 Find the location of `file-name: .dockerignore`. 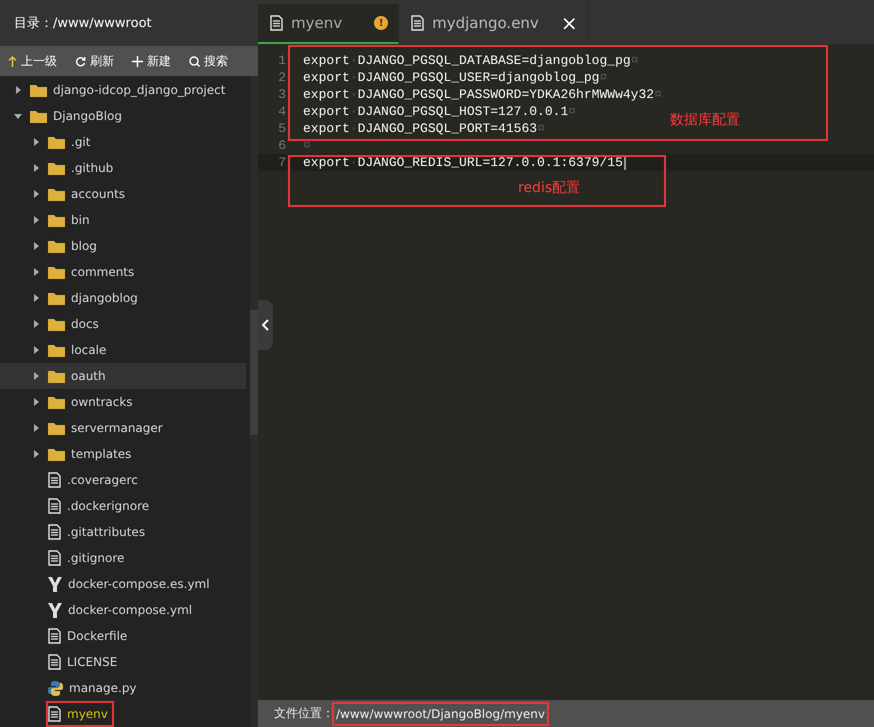

file-name: .dockerignore is located at coordinates (108, 506).